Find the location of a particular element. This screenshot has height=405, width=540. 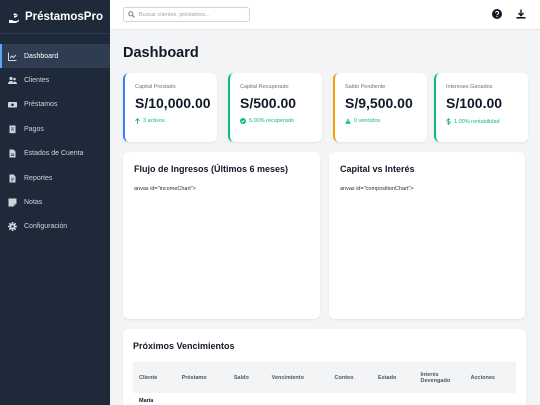

sidebar-item-label: Estados de Cuenta is located at coordinates (54, 154).